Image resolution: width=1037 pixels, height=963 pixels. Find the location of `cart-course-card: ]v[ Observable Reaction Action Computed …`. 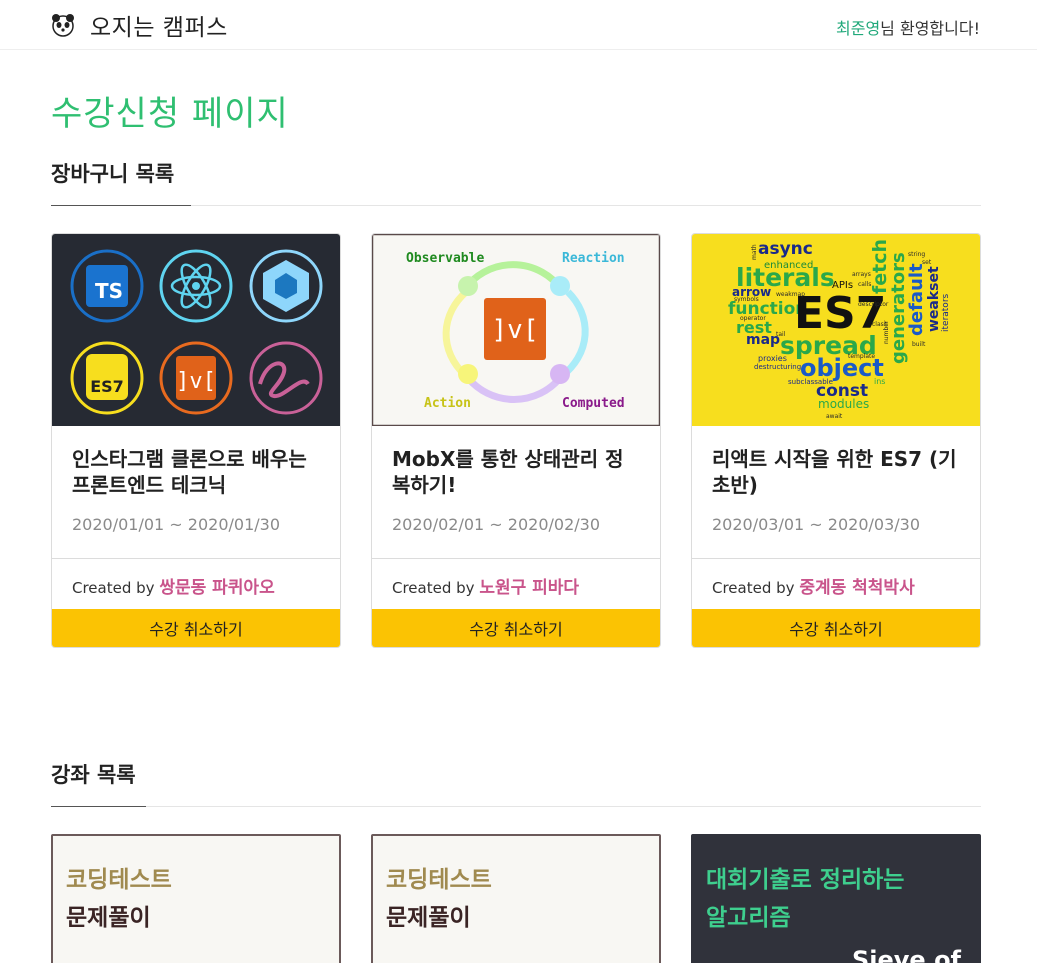

cart-course-card: ]v[ Observable Reaction Action Computed … is located at coordinates (516, 440).